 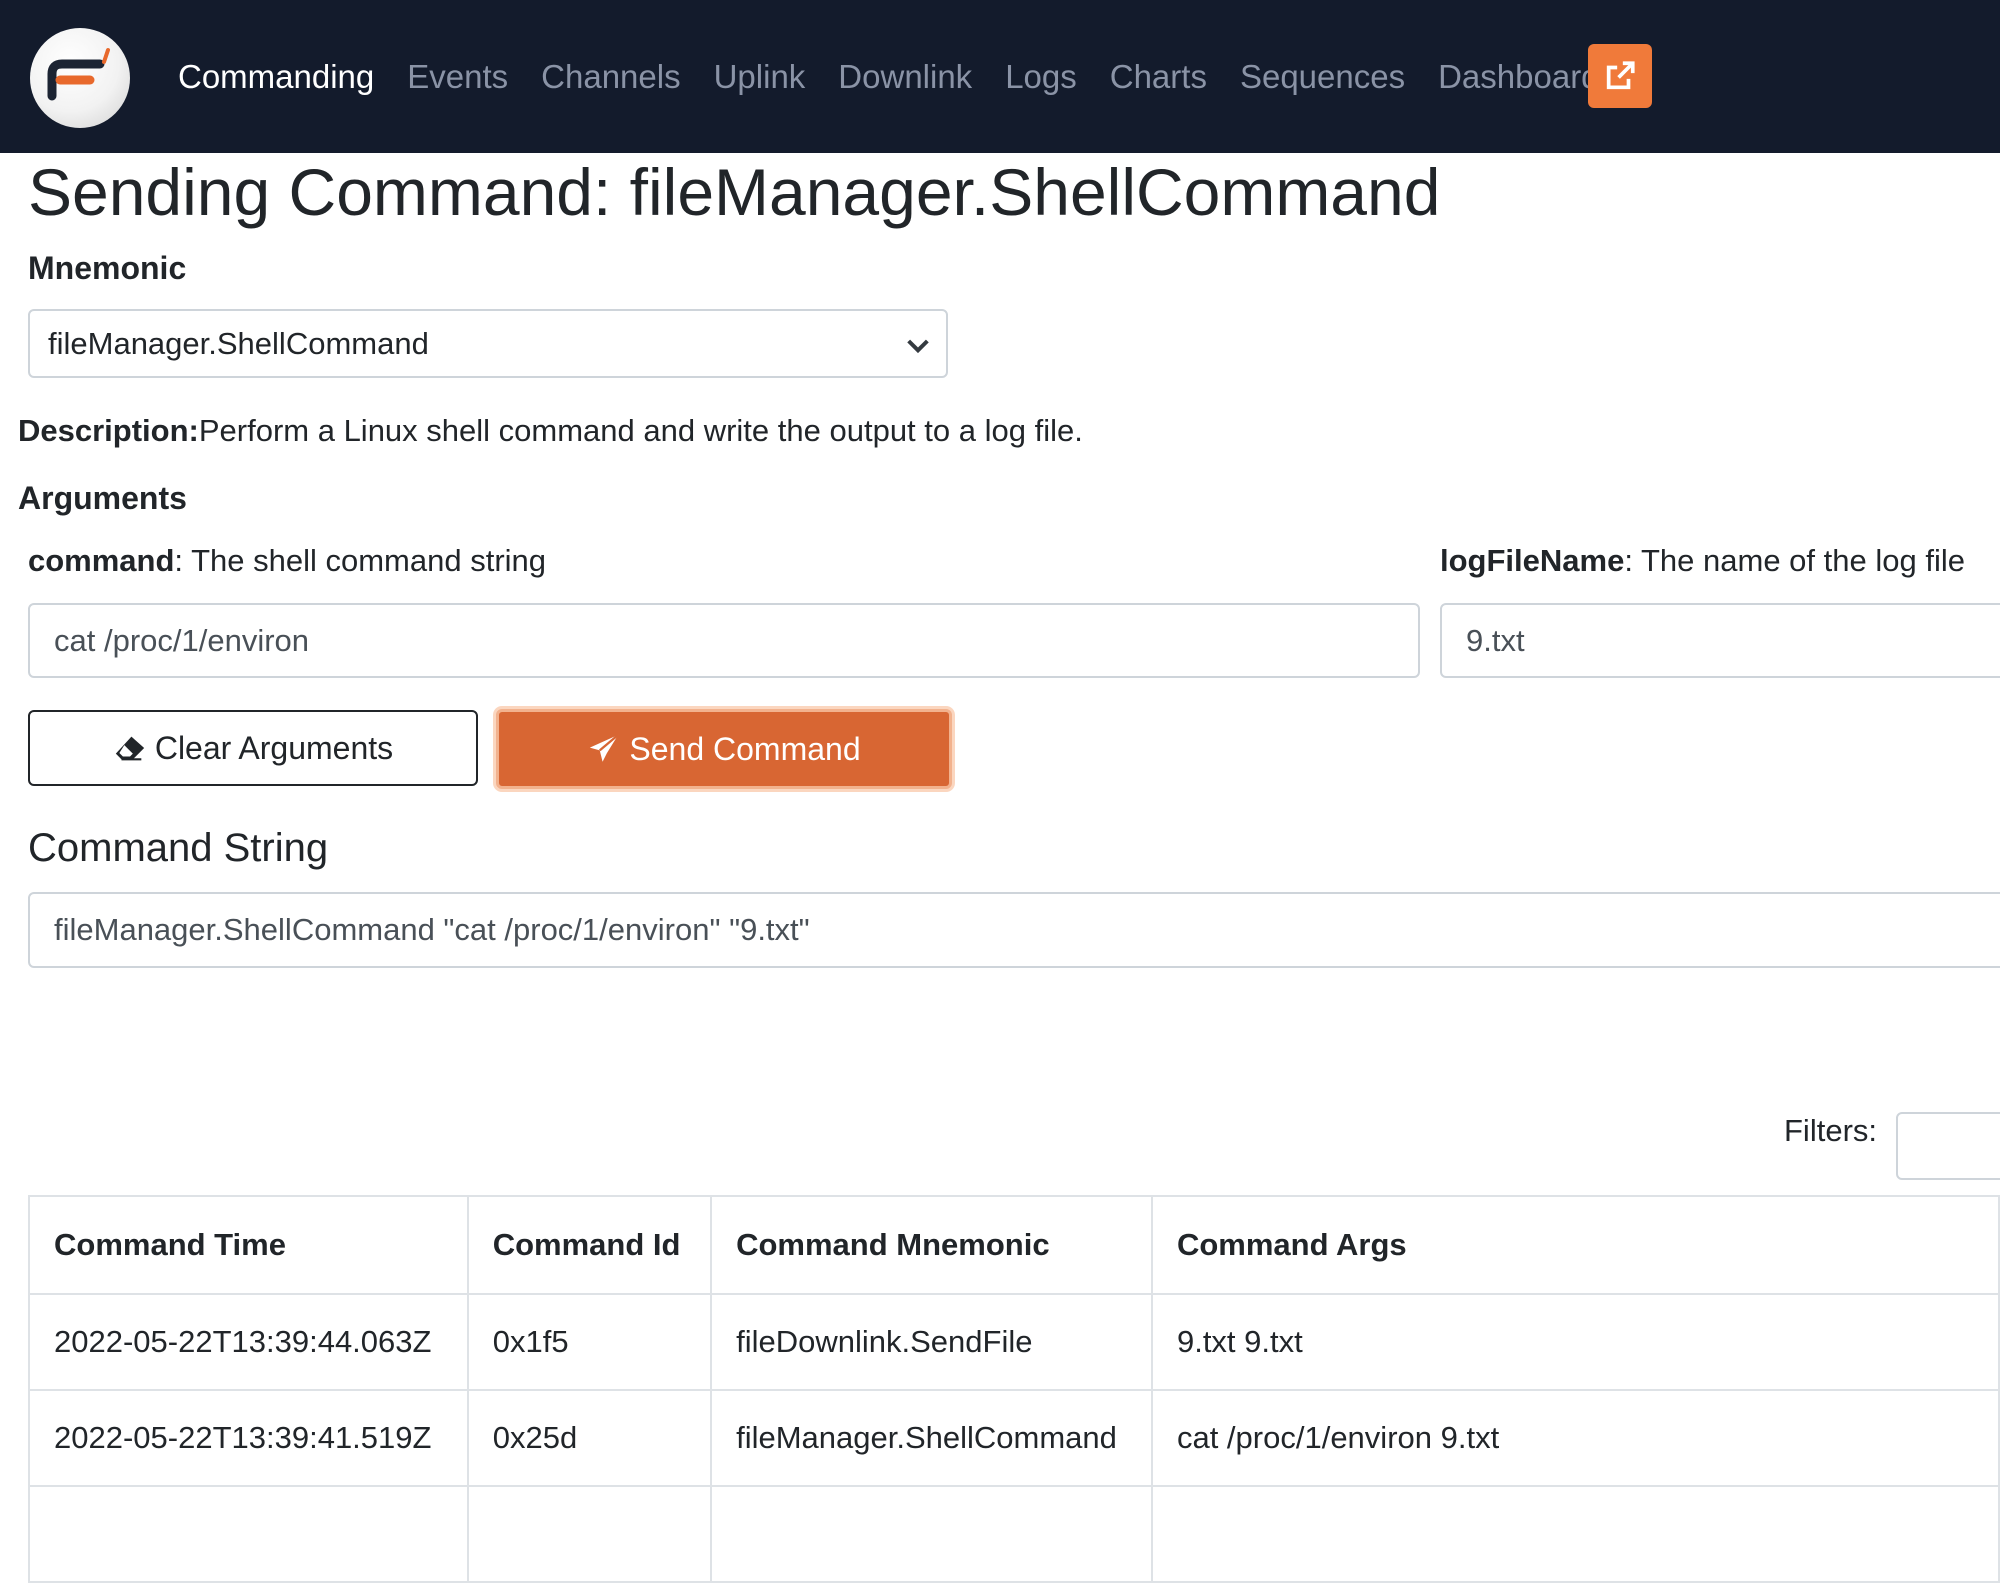 I want to click on nav-channels: Channels, so click(x=610, y=77).